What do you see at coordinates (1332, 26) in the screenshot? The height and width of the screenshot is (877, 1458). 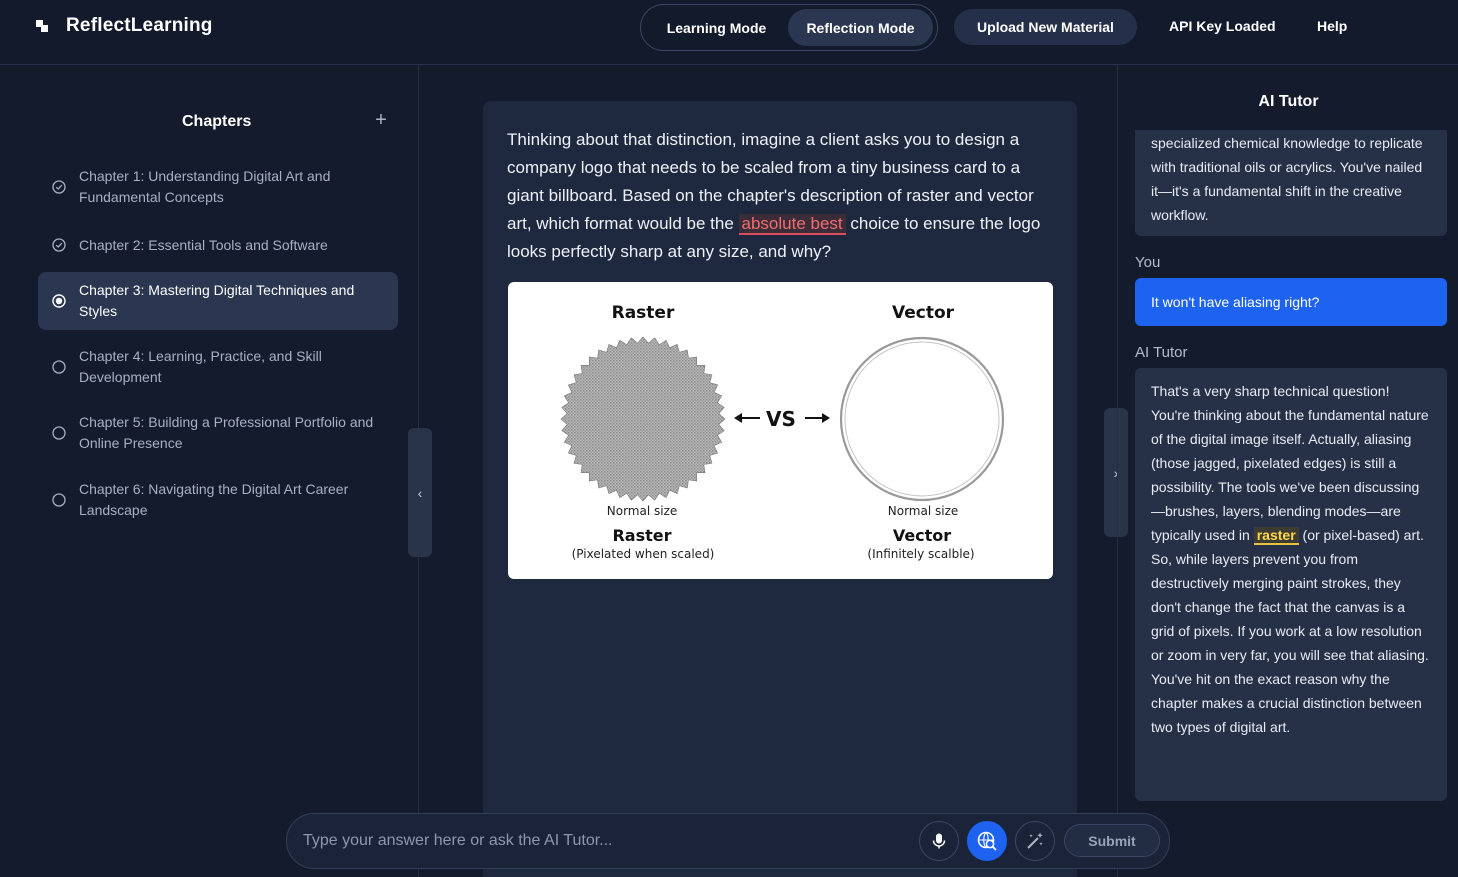 I see `help-link: Help` at bounding box center [1332, 26].